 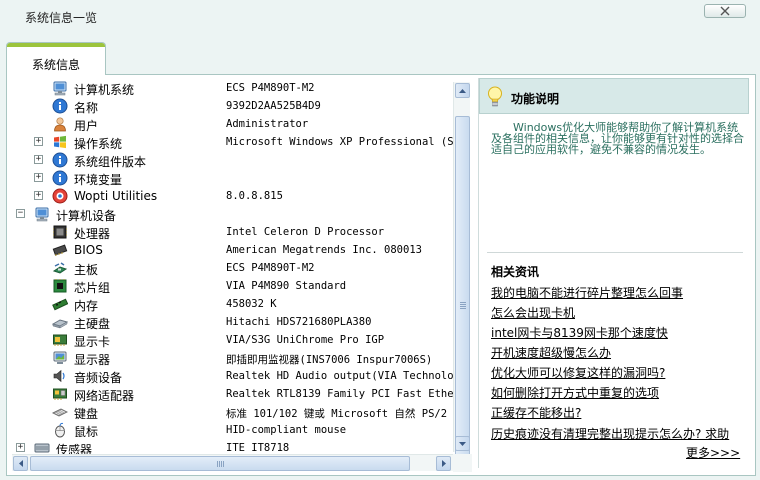 What do you see at coordinates (233, 88) in the screenshot?
I see `tree-row: 计算机系统 ECS P4M890T-M2` at bounding box center [233, 88].